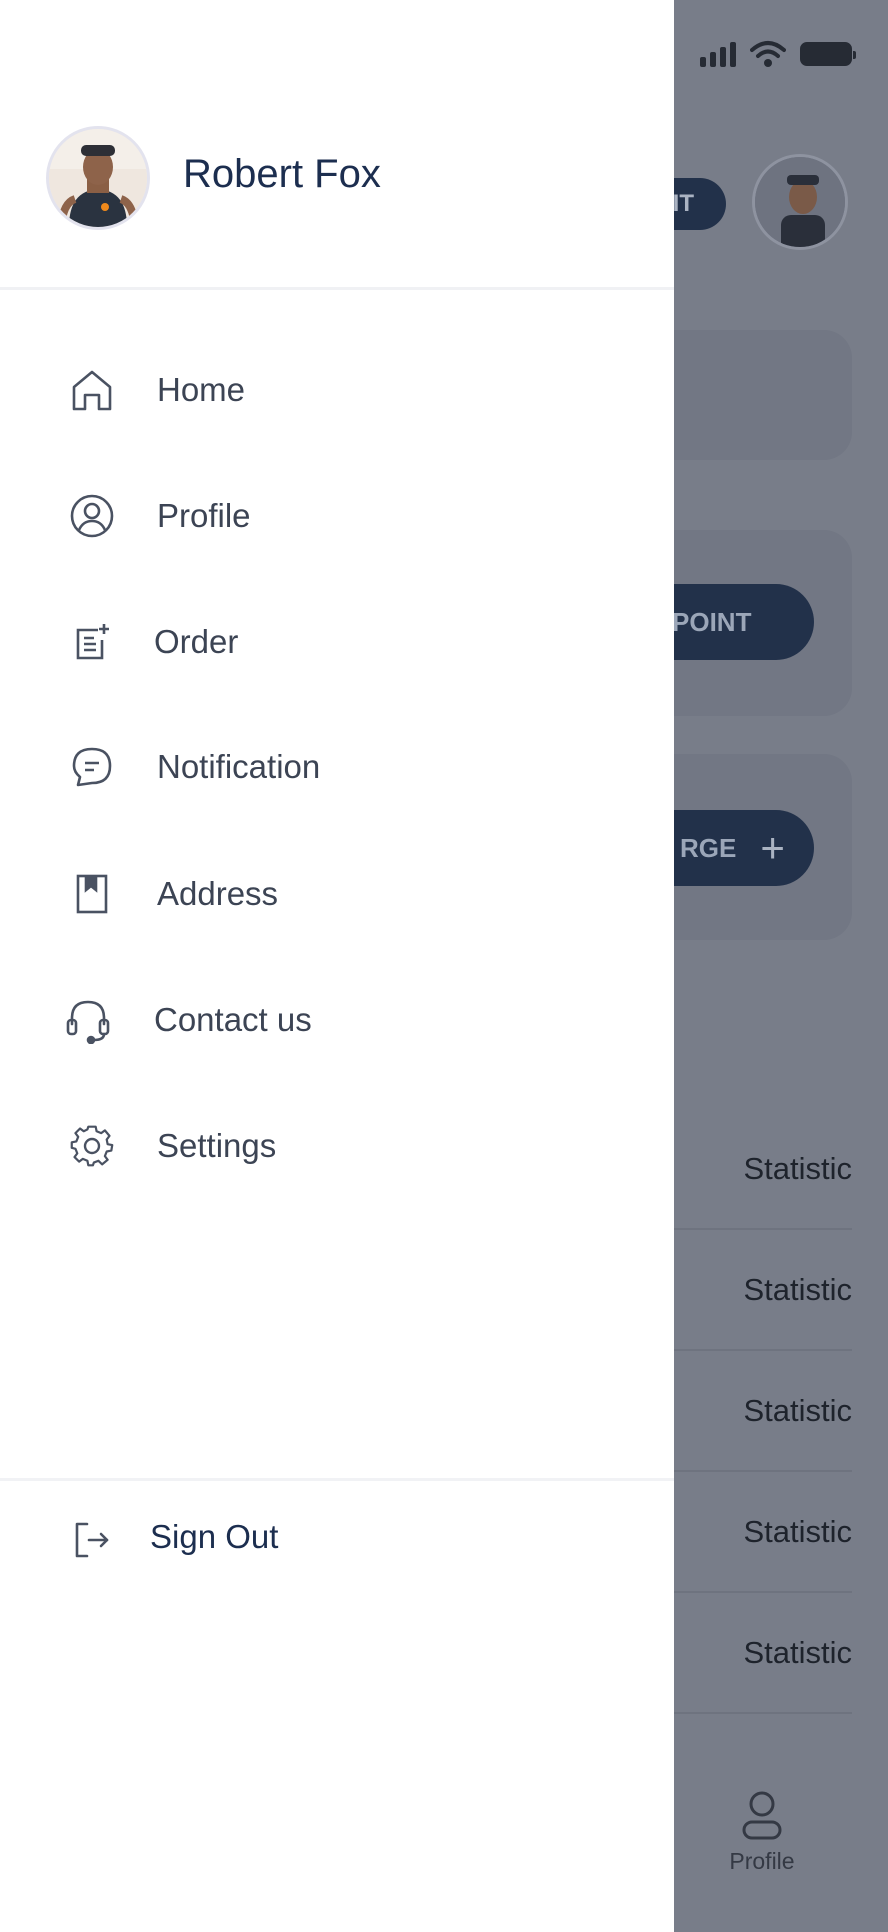  Describe the element at coordinates (282, 174) in the screenshot. I see `user-name: Robert Fox` at that location.